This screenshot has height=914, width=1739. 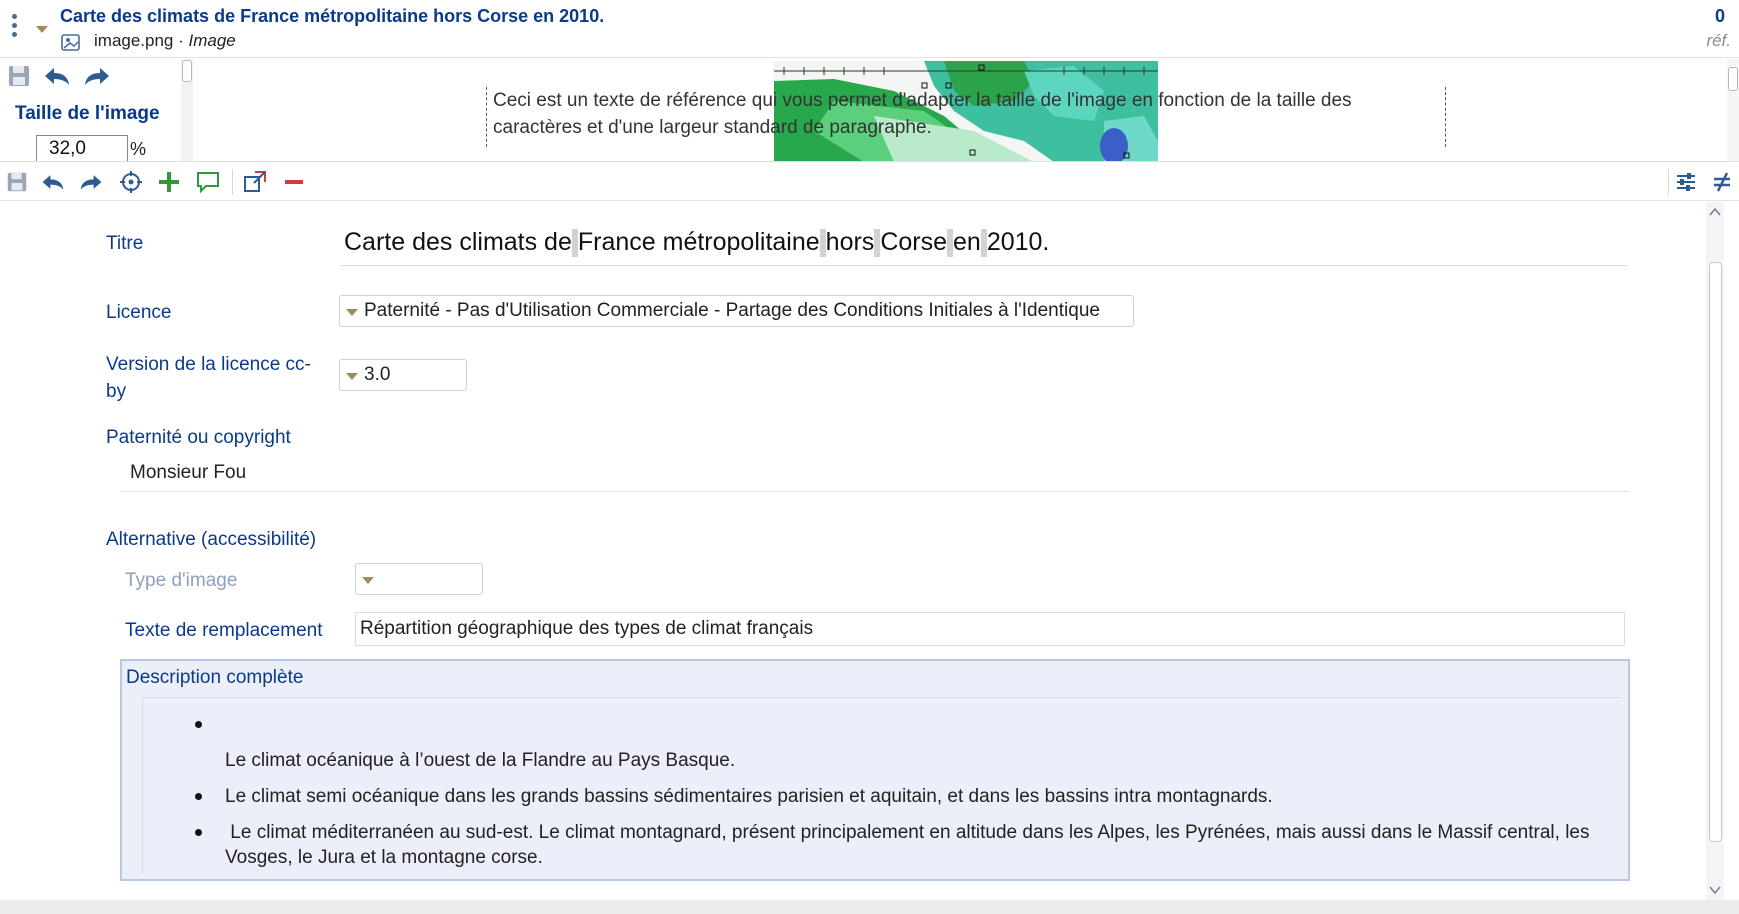 I want to click on diff-button, so click(x=1722, y=182).